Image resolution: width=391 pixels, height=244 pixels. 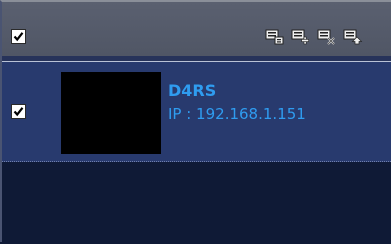 I want to click on device-name: D4RS, so click(x=192, y=90).